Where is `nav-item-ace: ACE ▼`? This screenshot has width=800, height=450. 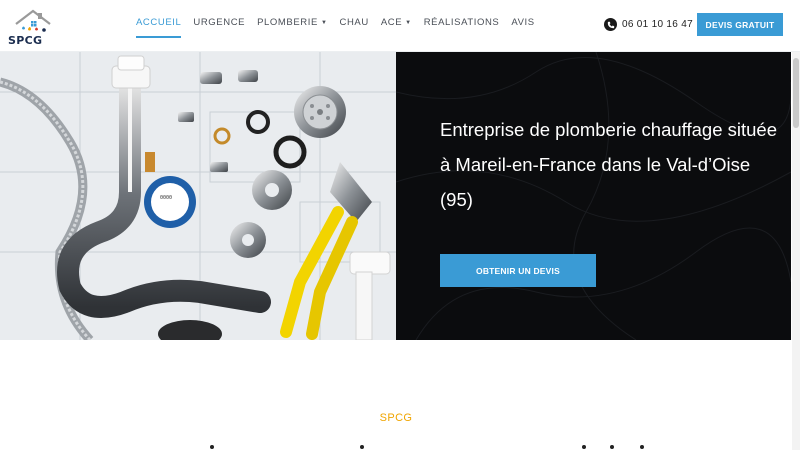 nav-item-ace: ACE ▼ is located at coordinates (396, 27).